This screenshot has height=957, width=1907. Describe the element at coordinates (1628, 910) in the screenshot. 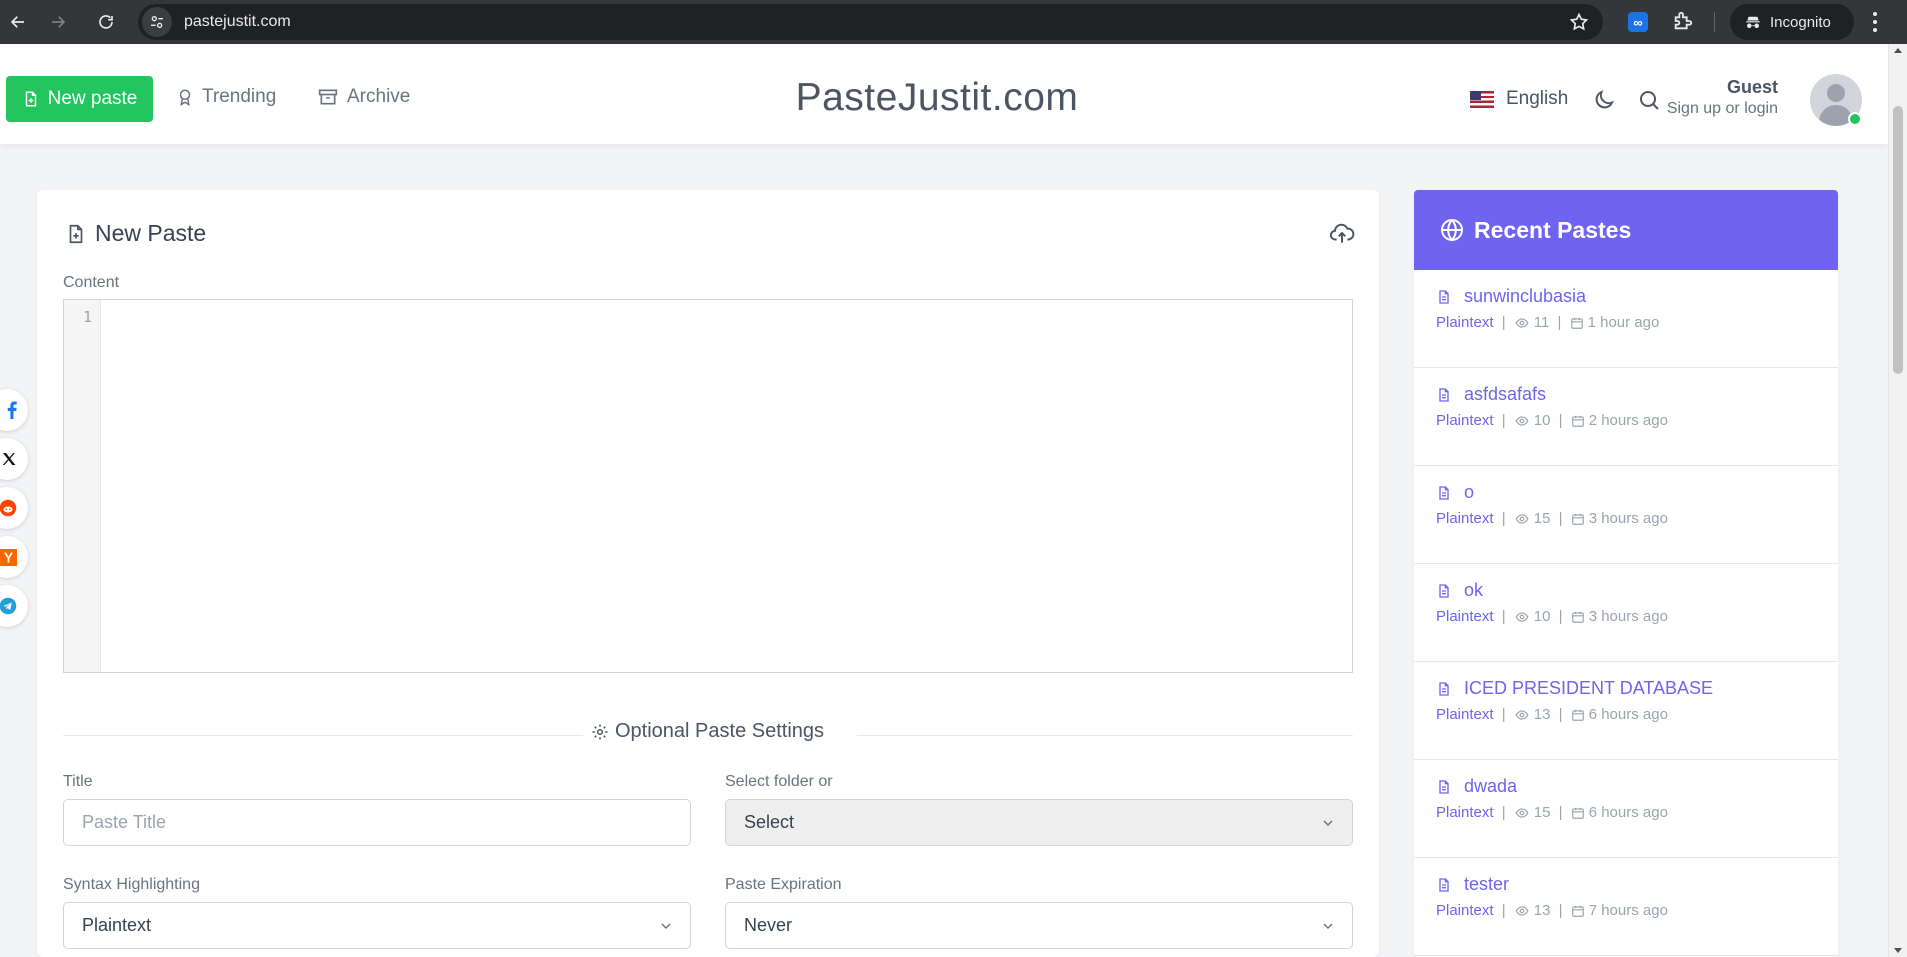

I see `paste-time: 7 hours ago` at that location.